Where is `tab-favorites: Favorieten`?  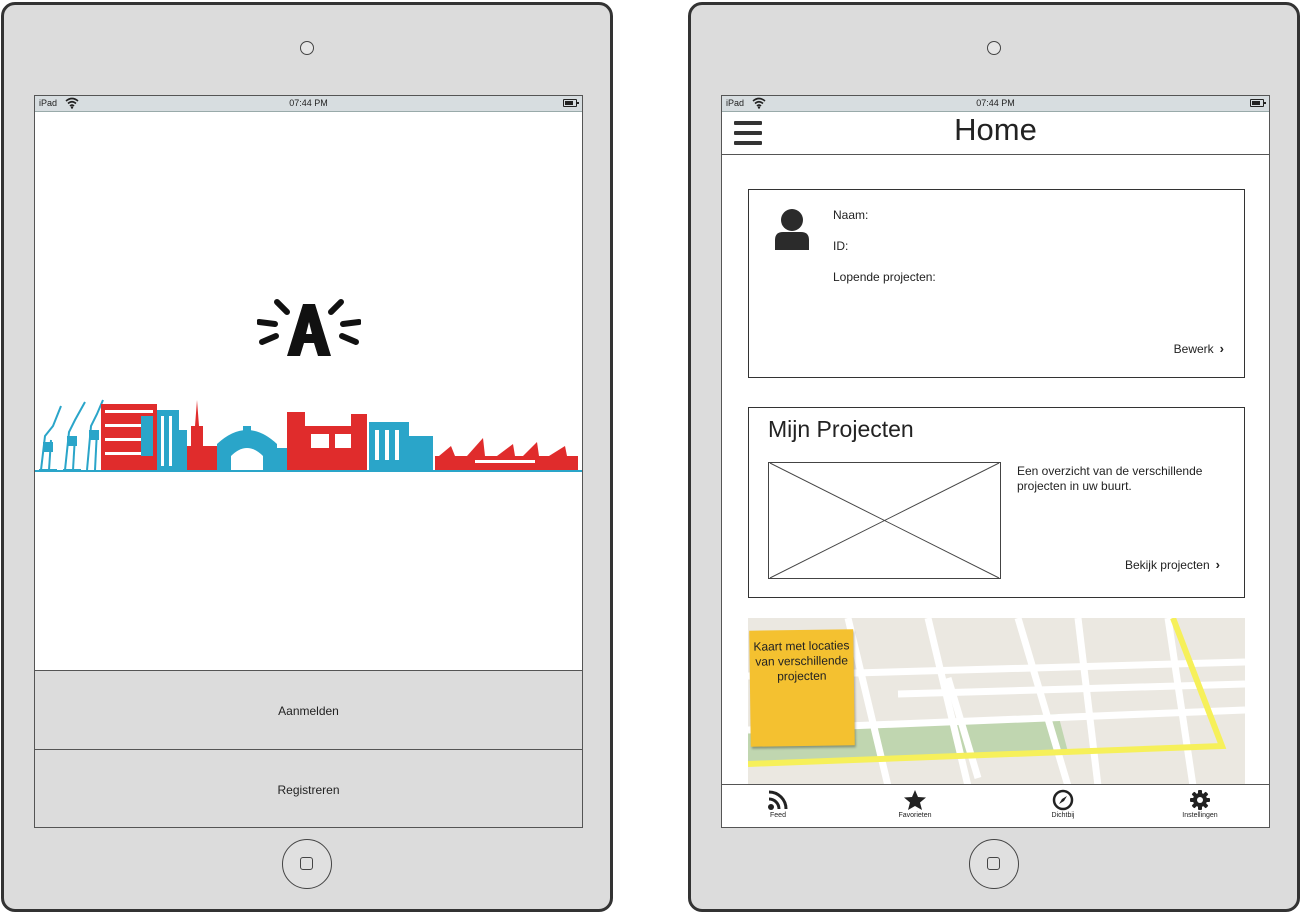
tab-favorites: Favorieten is located at coordinates (915, 804).